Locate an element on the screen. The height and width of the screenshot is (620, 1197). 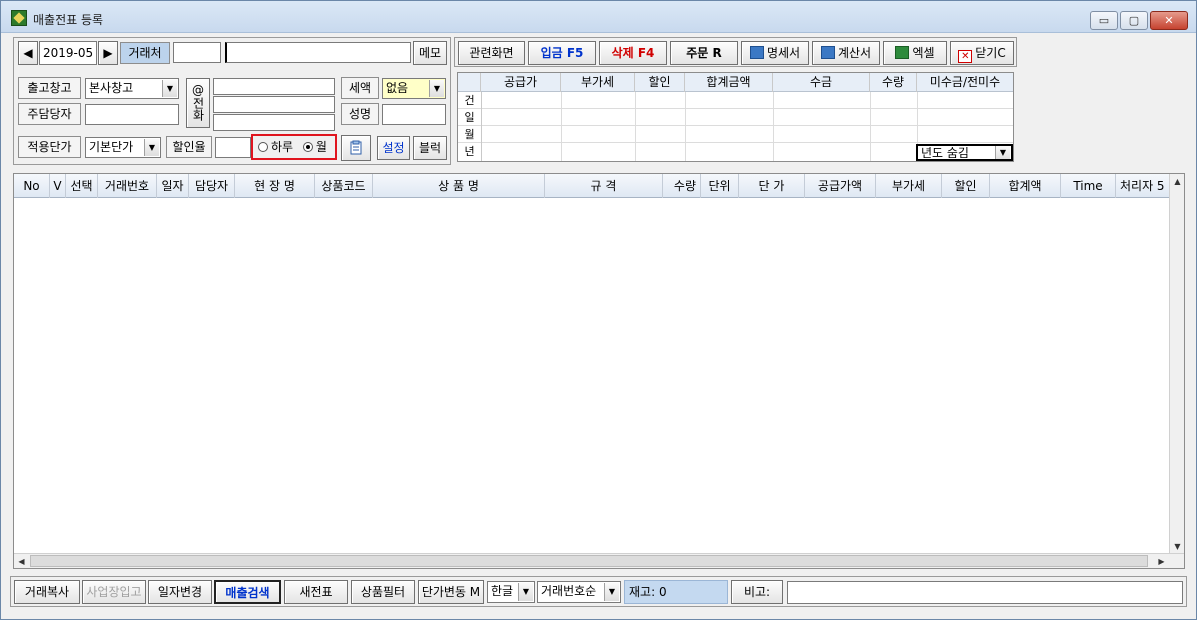
col-qty: 수량 is located at coordinates (682, 186).